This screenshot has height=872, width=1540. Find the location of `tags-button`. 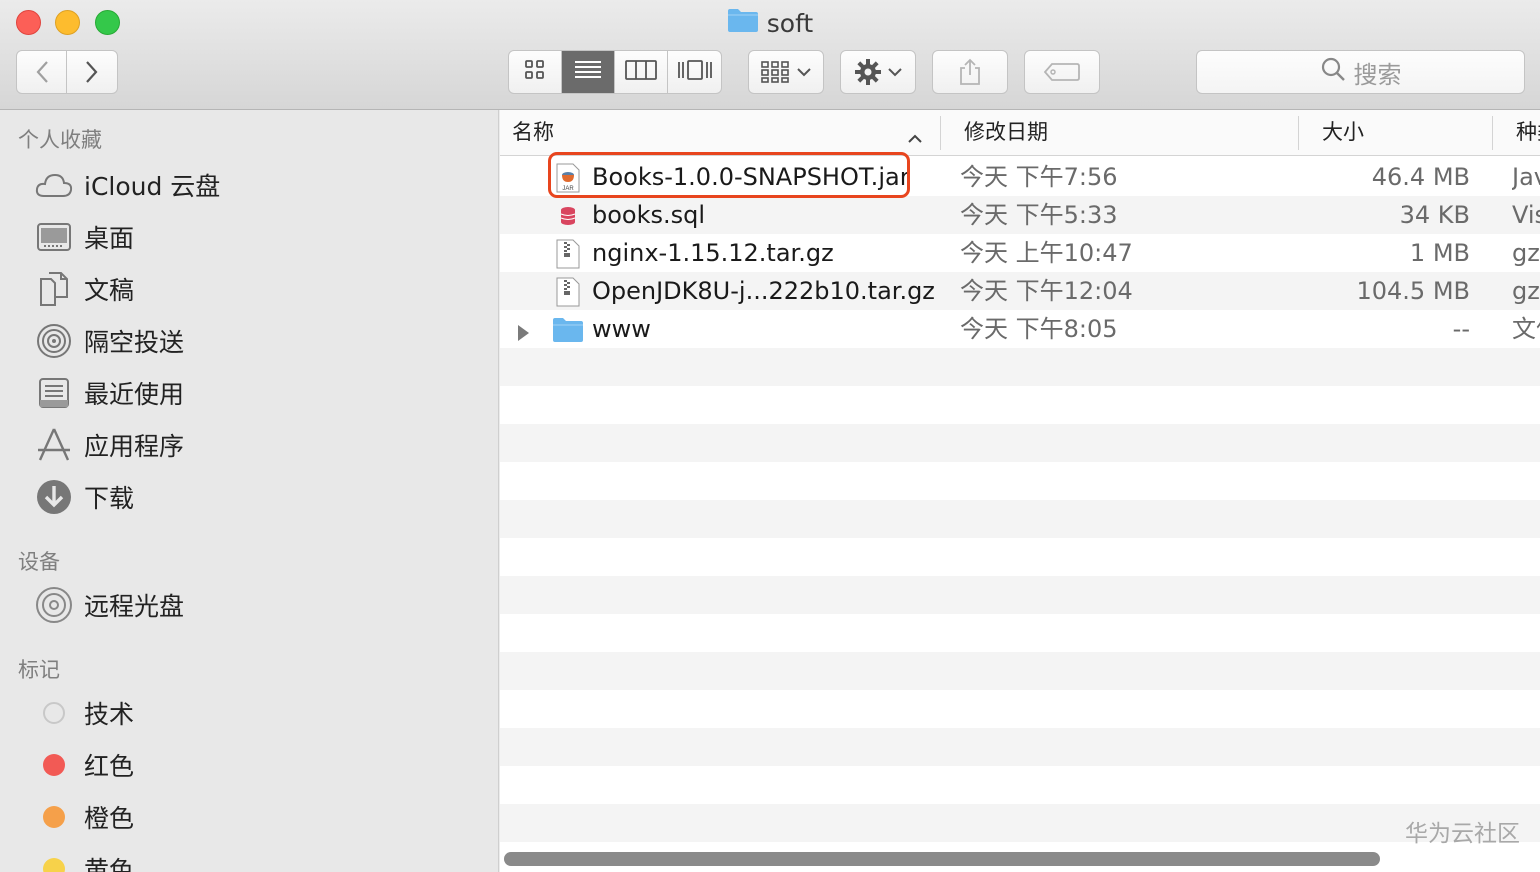

tags-button is located at coordinates (1062, 72).